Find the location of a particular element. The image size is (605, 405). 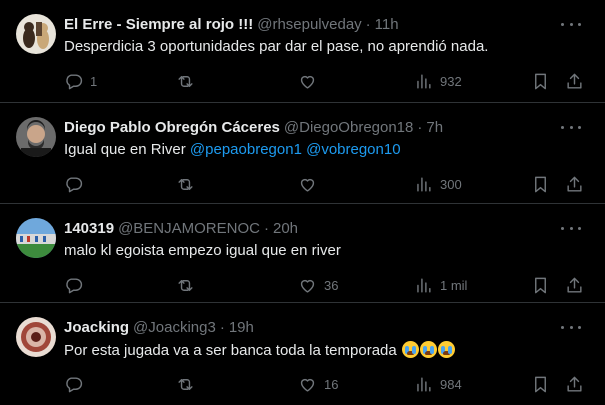

view-count: 984 is located at coordinates (451, 384).